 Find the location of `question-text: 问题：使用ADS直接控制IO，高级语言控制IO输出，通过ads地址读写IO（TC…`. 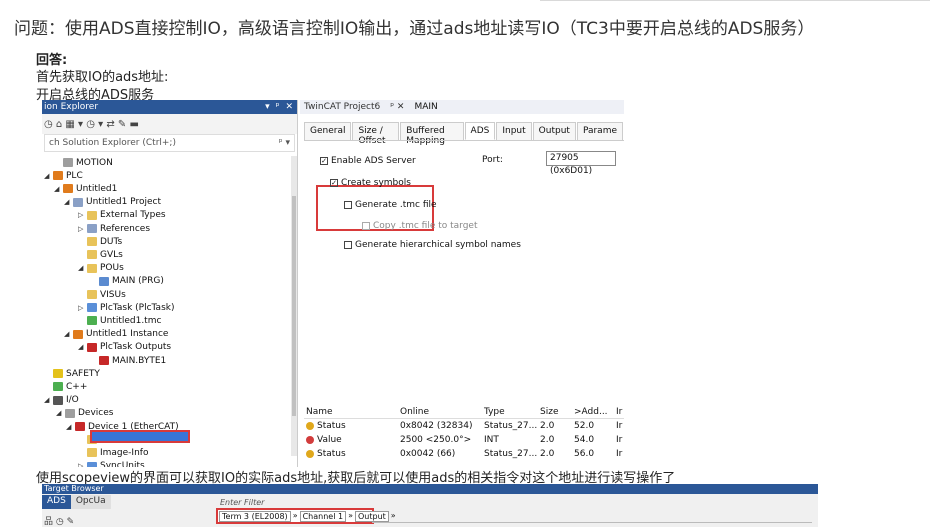

question-text: 问题：使用ADS直接控制IO，高级语言控制IO输出，通过ads地址读写IO（TC… is located at coordinates (414, 29).